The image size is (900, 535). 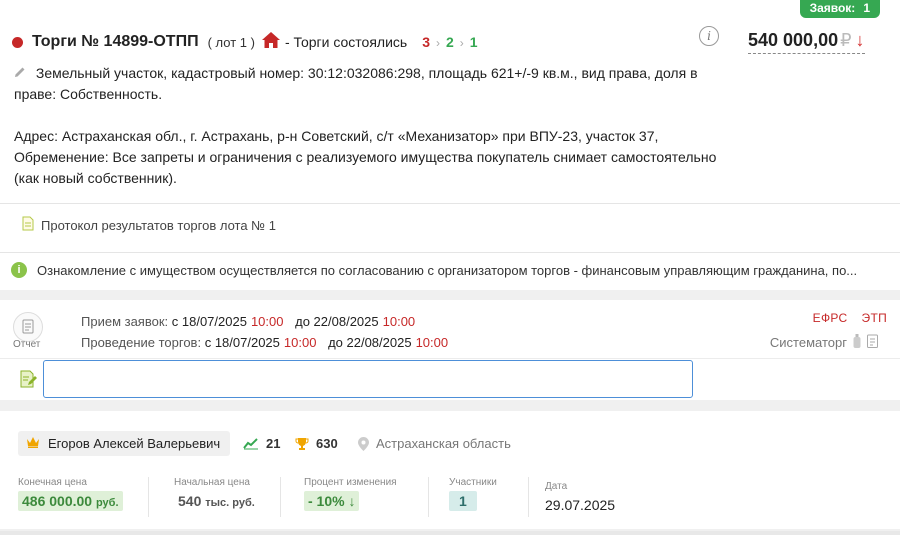 What do you see at coordinates (271, 42) in the screenshot?
I see `house-icon` at bounding box center [271, 42].